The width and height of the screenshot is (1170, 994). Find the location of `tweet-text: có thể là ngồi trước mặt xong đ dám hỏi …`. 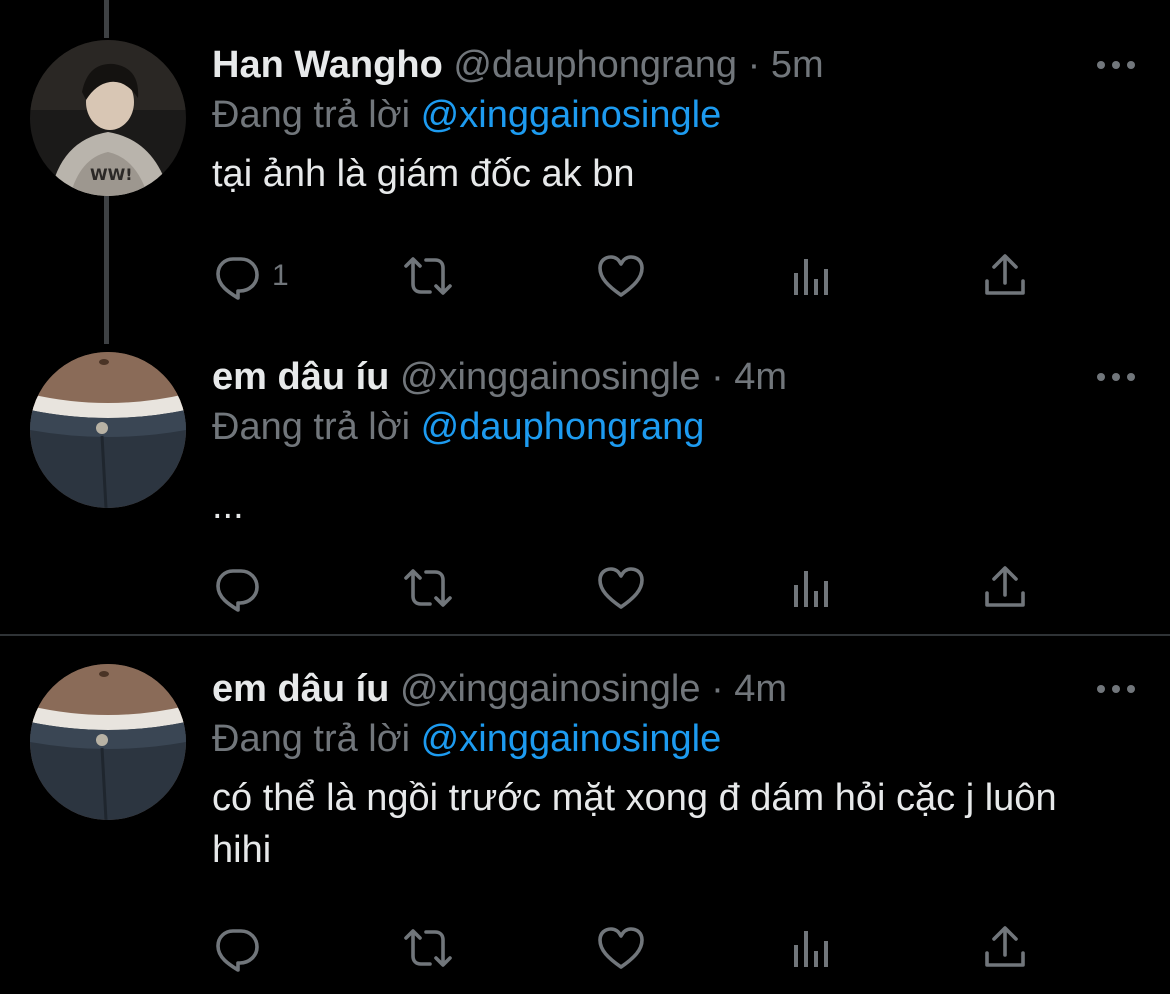

tweet-text: có thể là ngồi trước mặt xong đ dám hỏi … is located at coordinates (634, 824).